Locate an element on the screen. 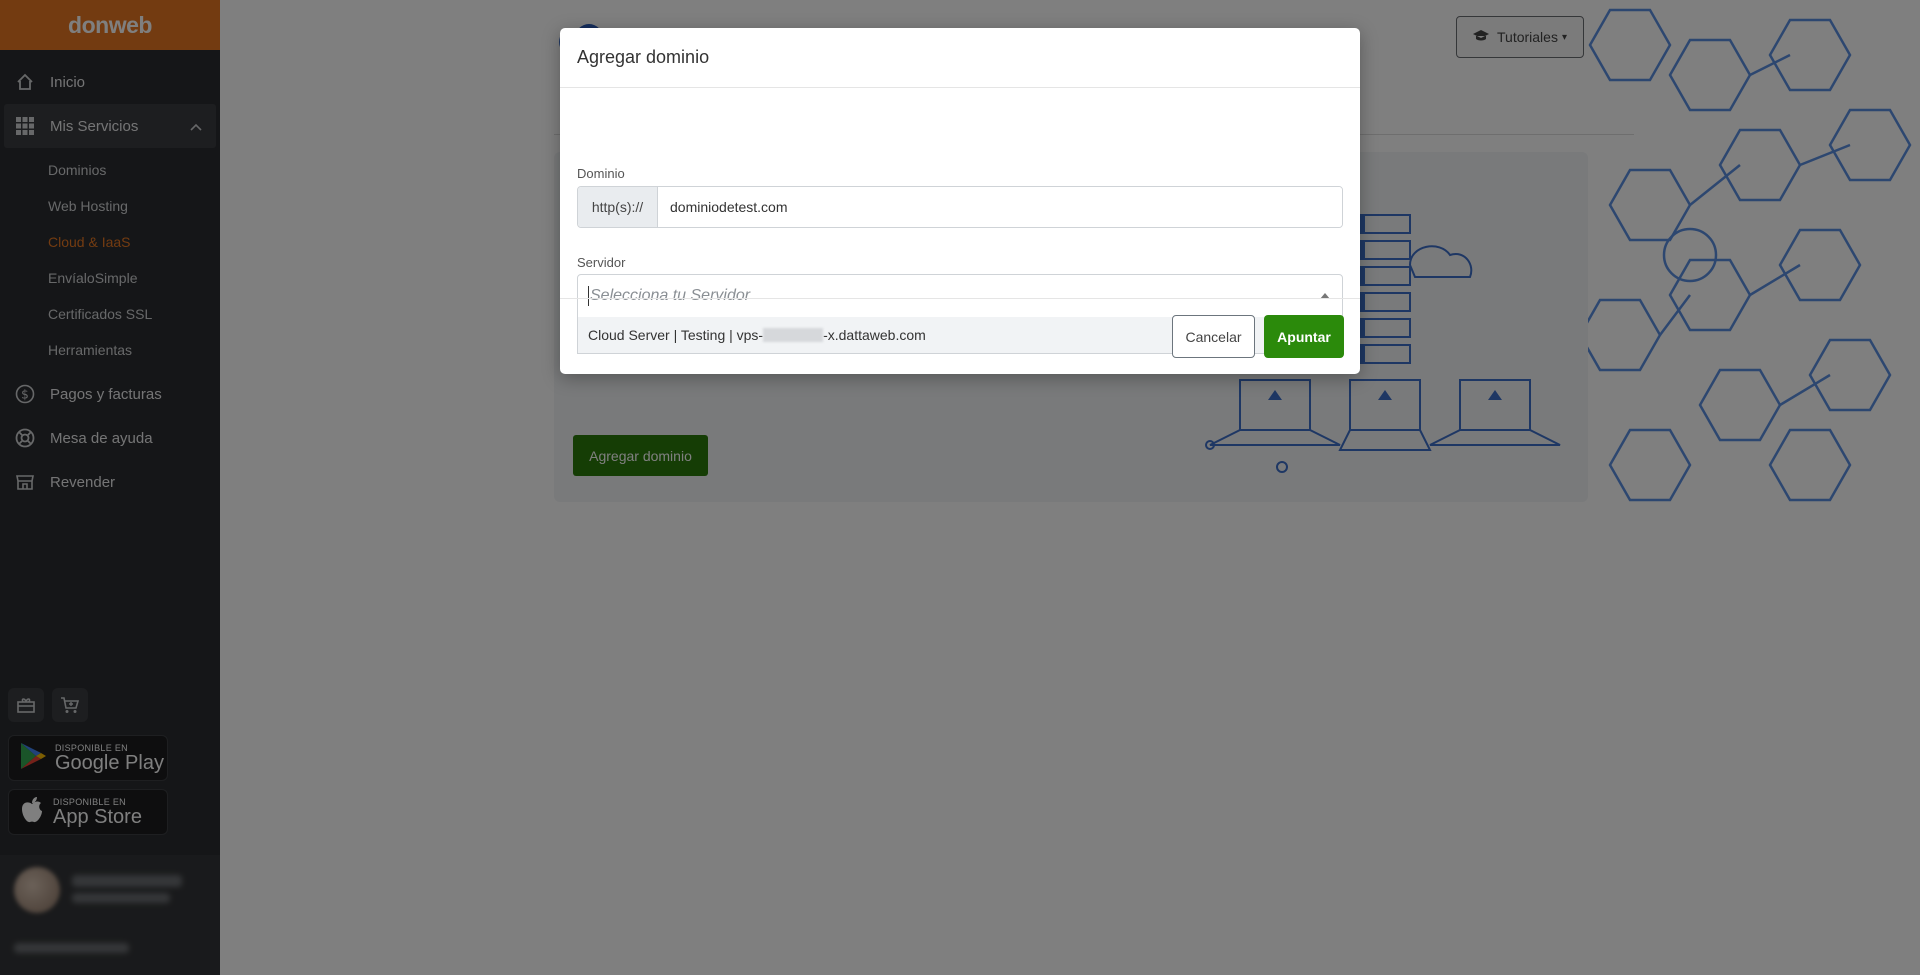  apuntar-button: Apuntar is located at coordinates (1304, 336).